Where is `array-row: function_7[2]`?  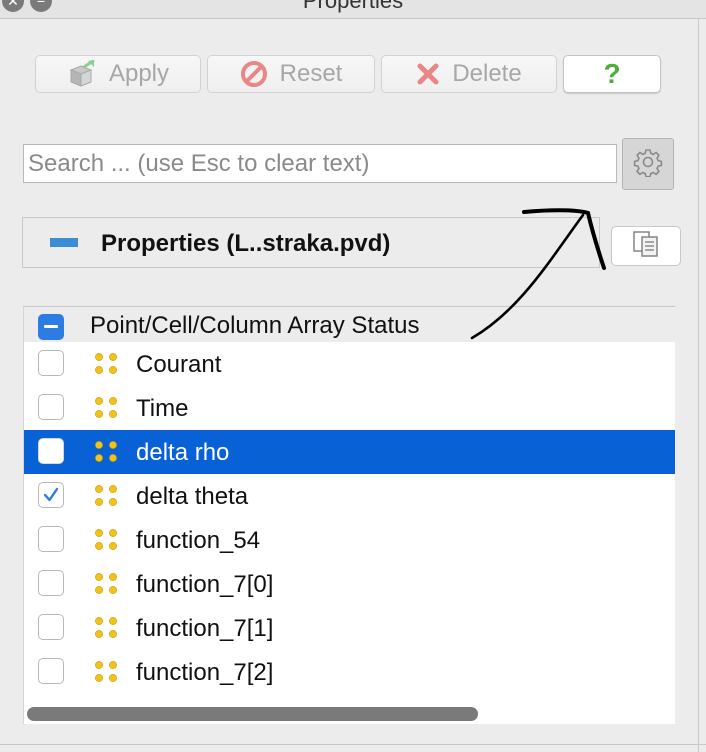
array-row: function_7[2] is located at coordinates (349, 672).